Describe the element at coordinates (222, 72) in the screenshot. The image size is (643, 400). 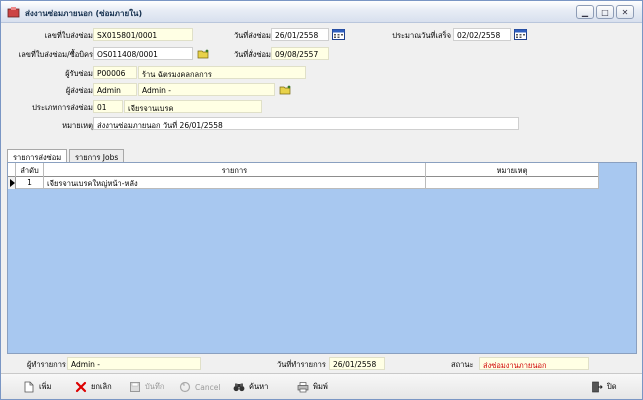
I see `receiver-name-field: ร้าน ฉัตรมงคลกลการ` at that location.